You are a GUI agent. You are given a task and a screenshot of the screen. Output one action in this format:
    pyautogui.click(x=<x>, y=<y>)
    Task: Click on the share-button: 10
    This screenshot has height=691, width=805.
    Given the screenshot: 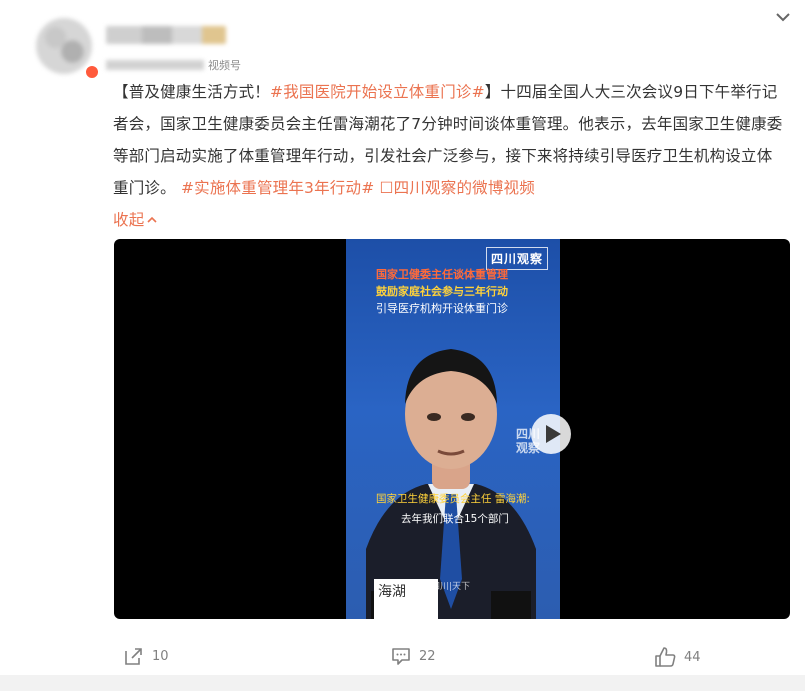 What is the action you would take?
    pyautogui.click(x=146, y=656)
    